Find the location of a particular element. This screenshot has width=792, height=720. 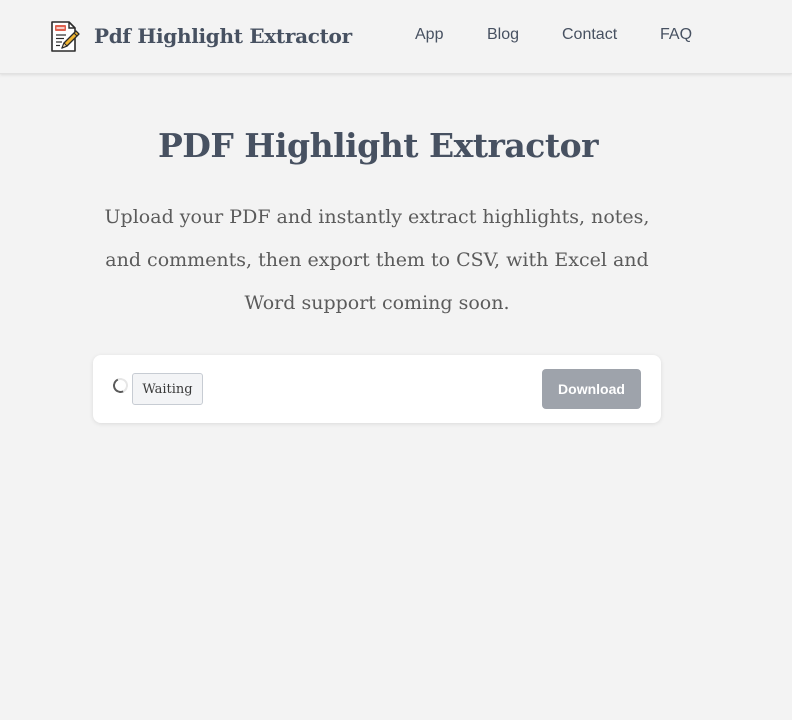

main-nav: App Blog Contact FAQ is located at coordinates (396, 37).